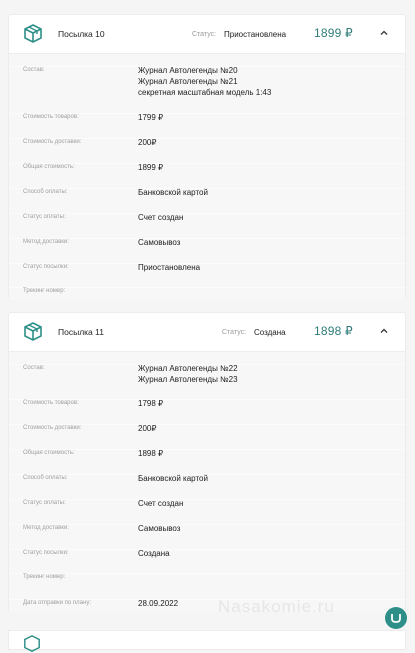  What do you see at coordinates (81, 34) in the screenshot?
I see `parcel-title: Посылка 10` at bounding box center [81, 34].